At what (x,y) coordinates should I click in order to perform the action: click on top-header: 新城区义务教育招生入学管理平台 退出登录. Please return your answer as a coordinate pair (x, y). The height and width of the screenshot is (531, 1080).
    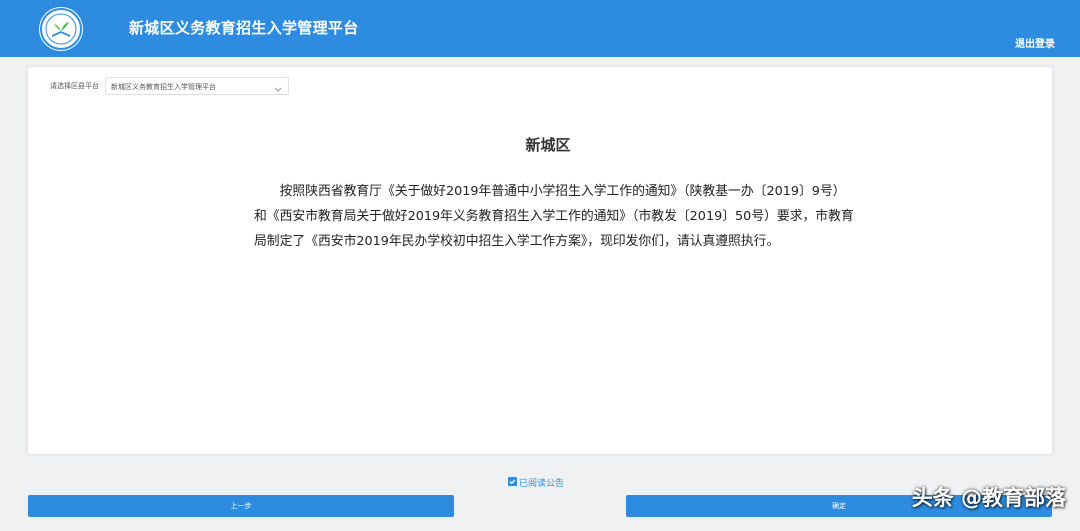
    Looking at the image, I should click on (540, 28).